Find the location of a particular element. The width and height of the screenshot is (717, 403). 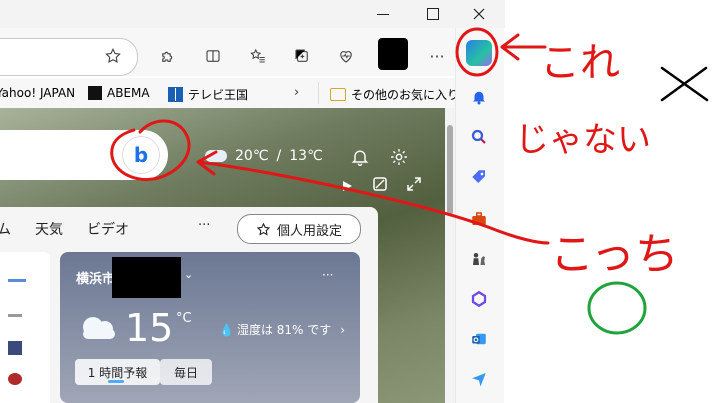

annotation-that-one: こっち is located at coordinates (614, 254).